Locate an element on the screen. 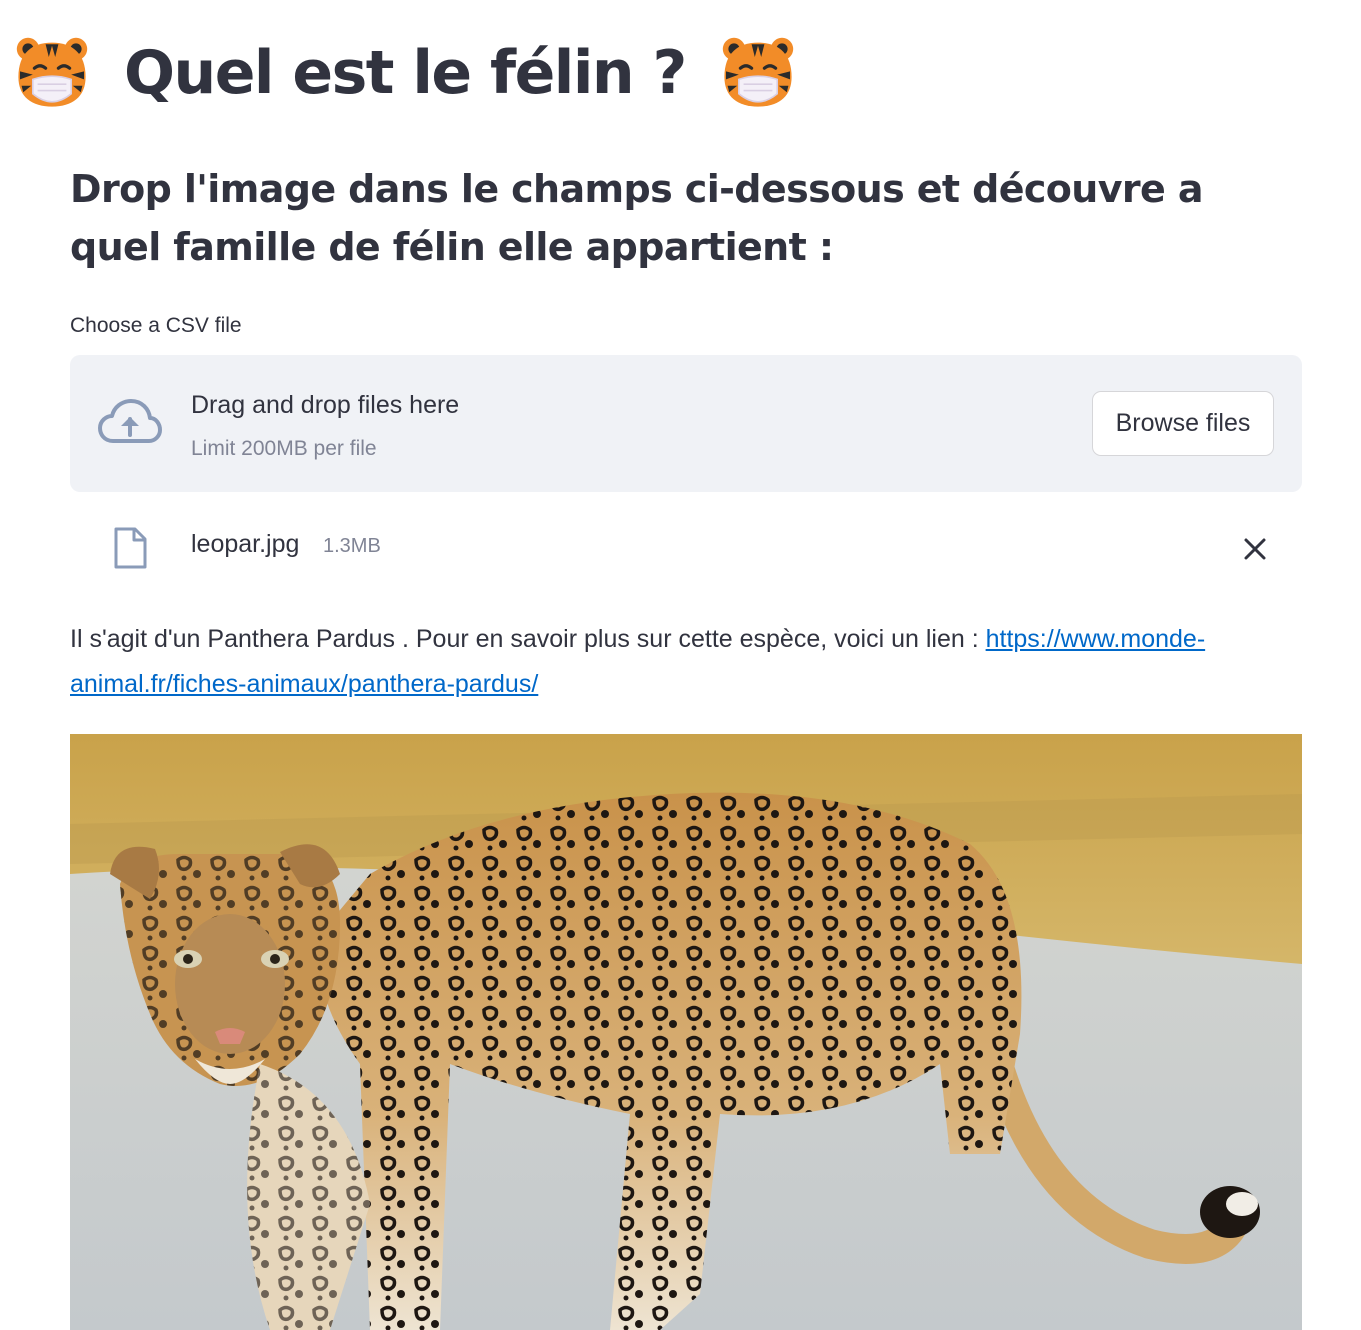 This screenshot has height=1330, width=1361. file-icon is located at coordinates (130, 548).